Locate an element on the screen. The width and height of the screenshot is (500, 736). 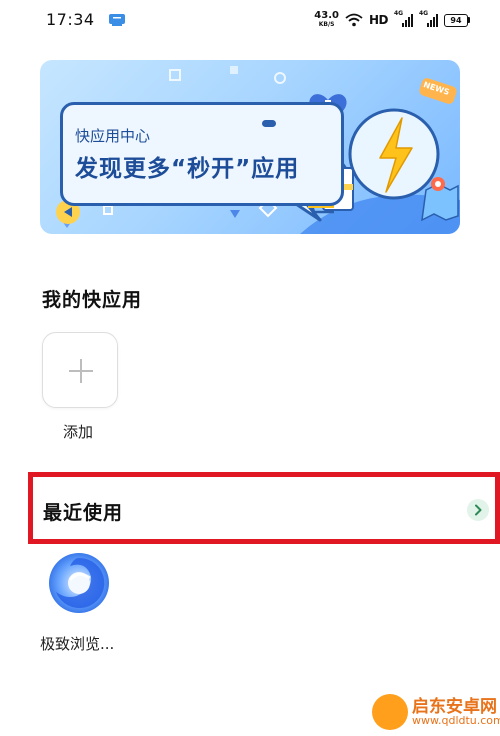
signal-icon-1: 4G is located at coordinates (403, 18).